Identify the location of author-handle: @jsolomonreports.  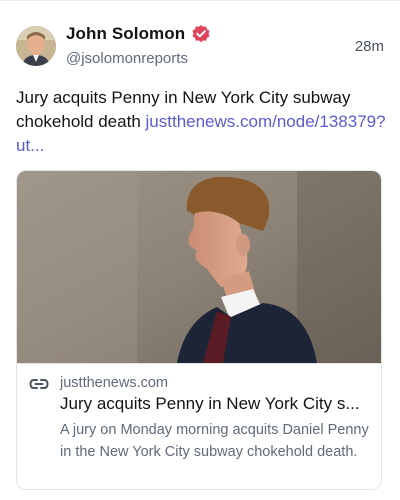
(127, 58).